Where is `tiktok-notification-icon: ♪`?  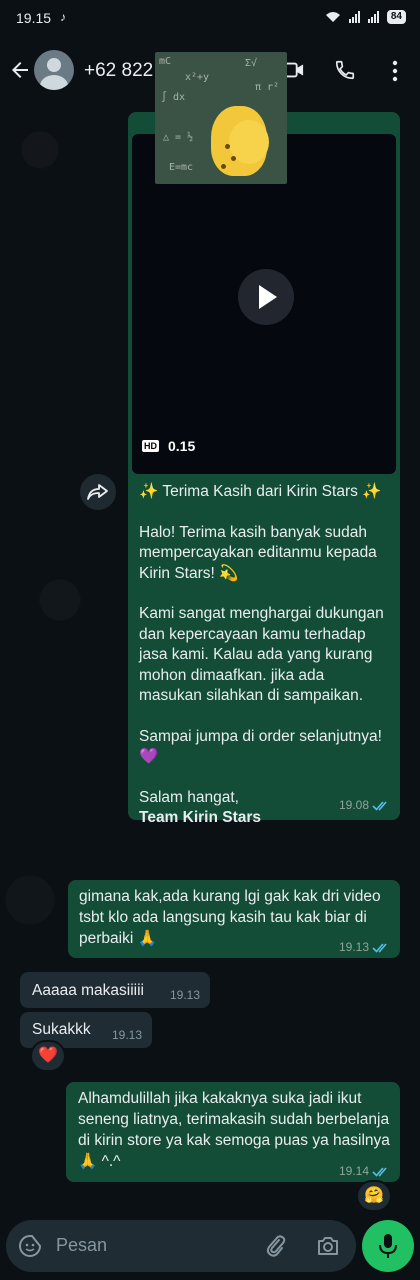
tiktok-notification-icon: ♪ is located at coordinates (63, 17).